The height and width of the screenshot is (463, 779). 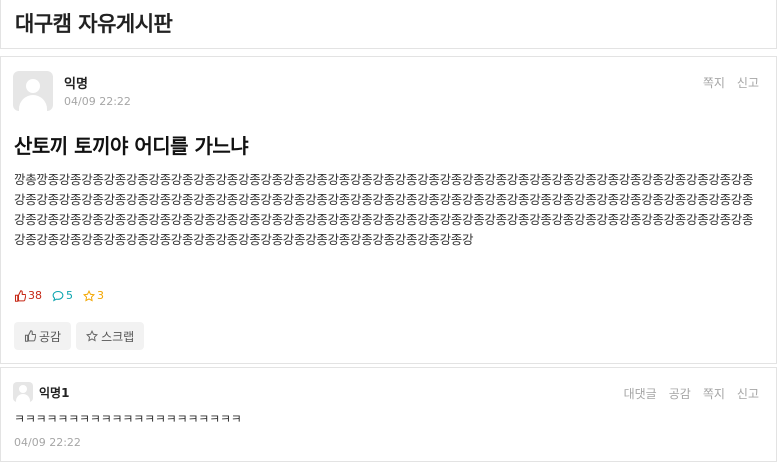 I want to click on article-date: 04/09 22:22, so click(x=97, y=101).